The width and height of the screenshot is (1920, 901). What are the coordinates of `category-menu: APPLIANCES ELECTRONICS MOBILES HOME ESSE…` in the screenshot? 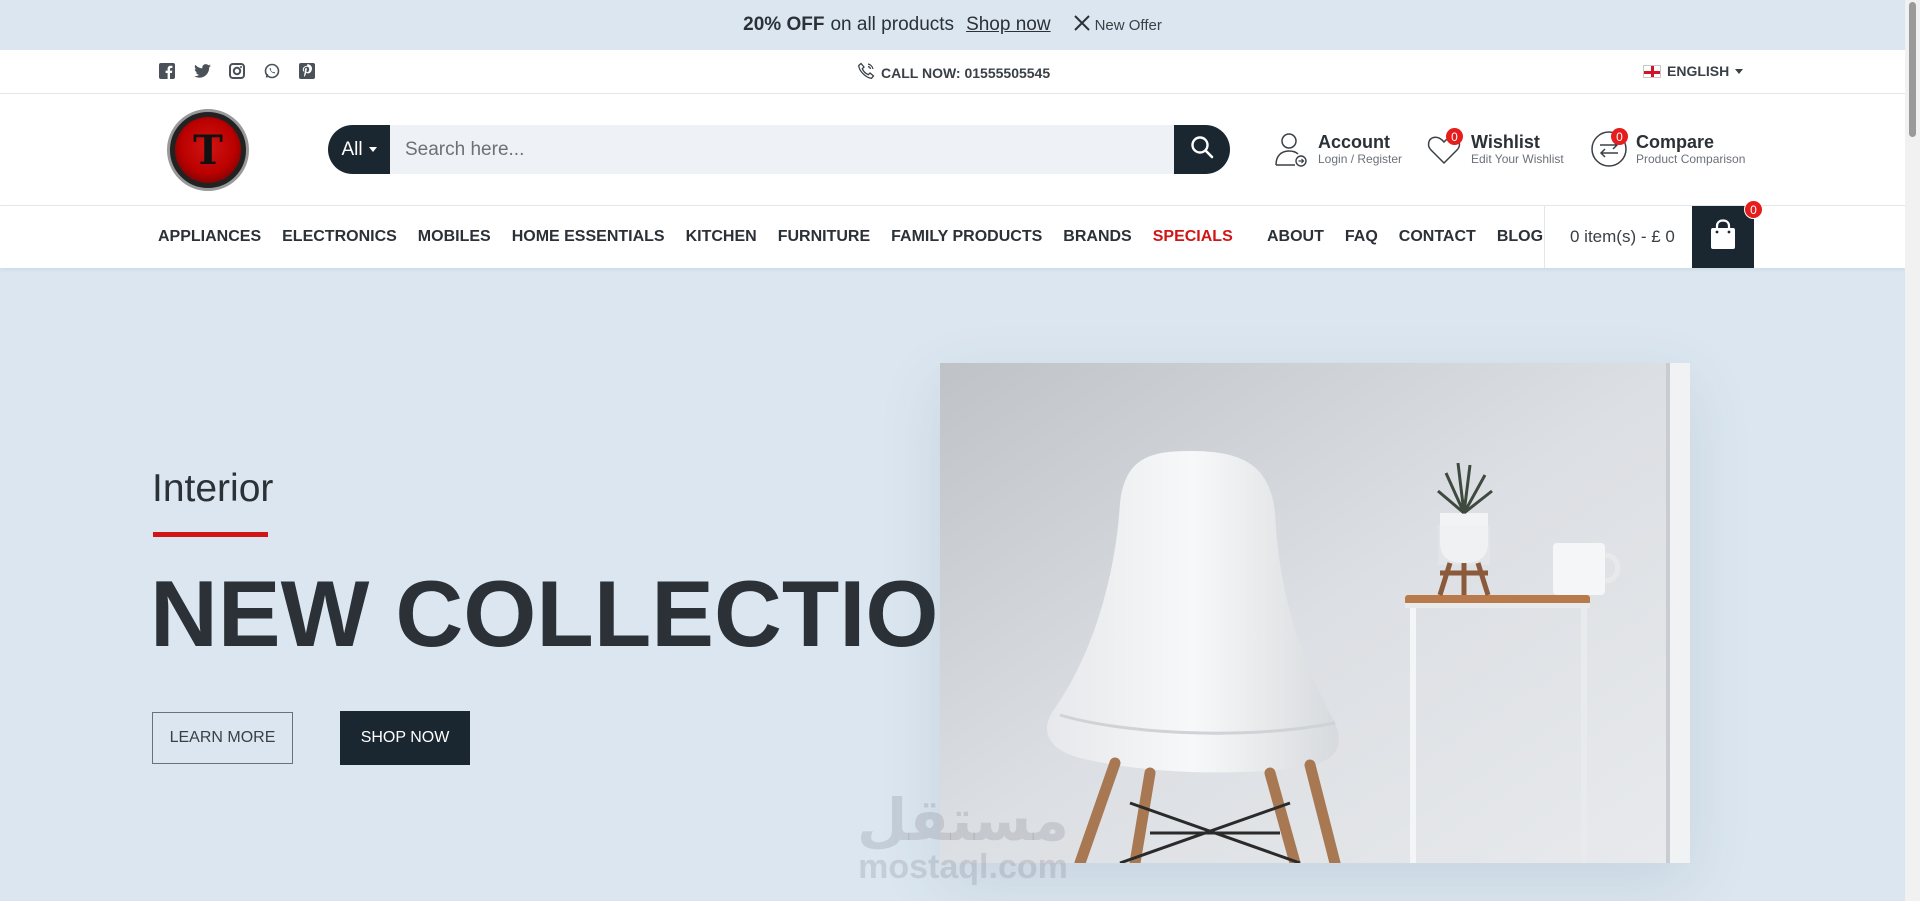 It's located at (695, 237).